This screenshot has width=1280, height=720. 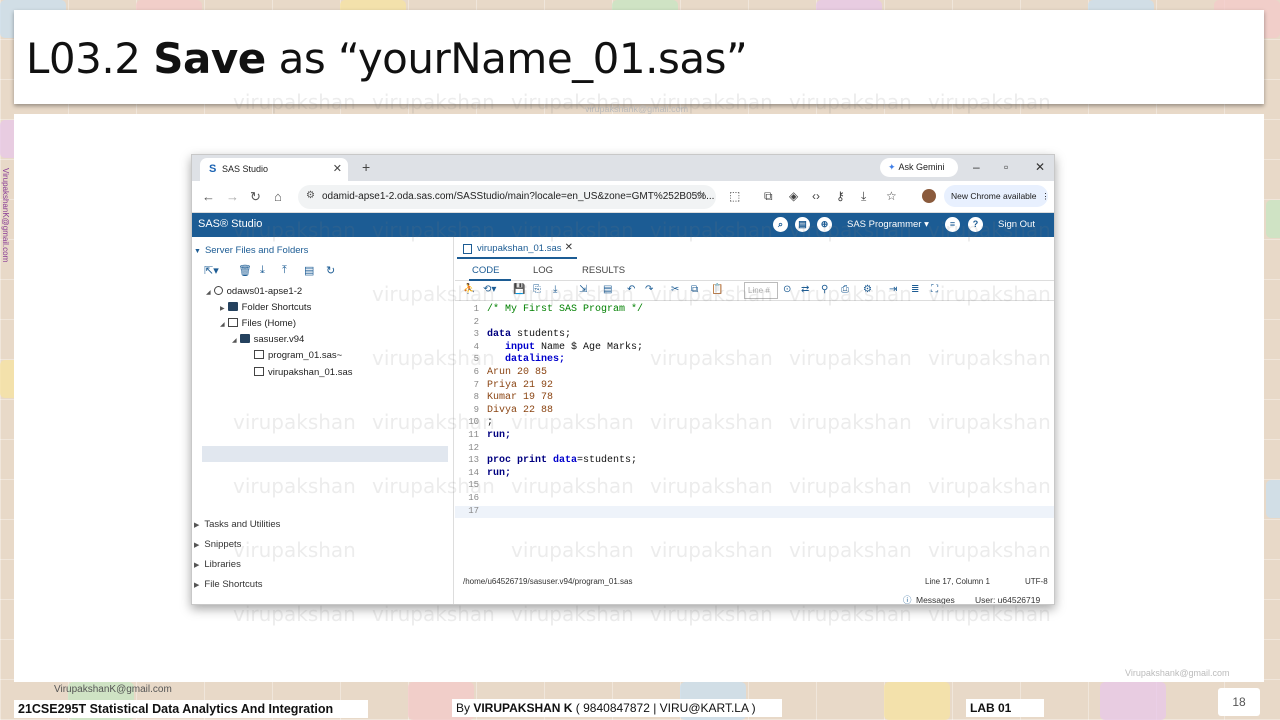 What do you see at coordinates (513, 398) in the screenshot?
I see `code-line: 8 Kumar 19 78` at bounding box center [513, 398].